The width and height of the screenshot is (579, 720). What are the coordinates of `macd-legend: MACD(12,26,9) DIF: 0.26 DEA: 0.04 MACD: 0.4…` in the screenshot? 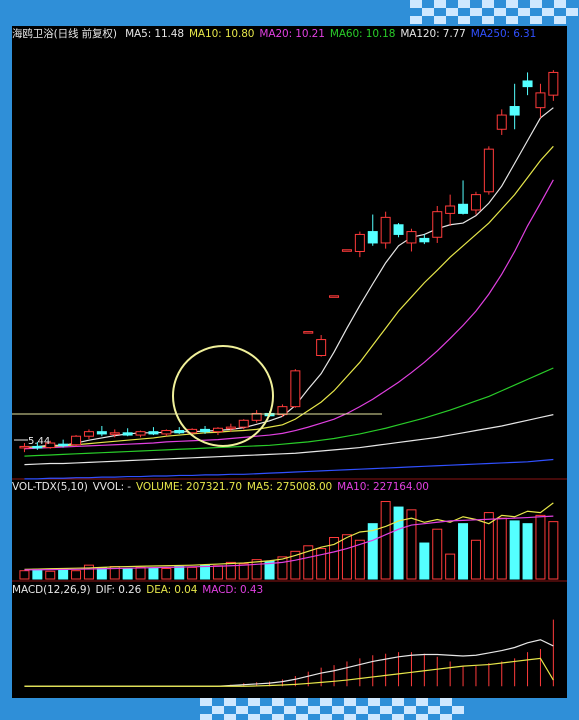 It's located at (142, 590).